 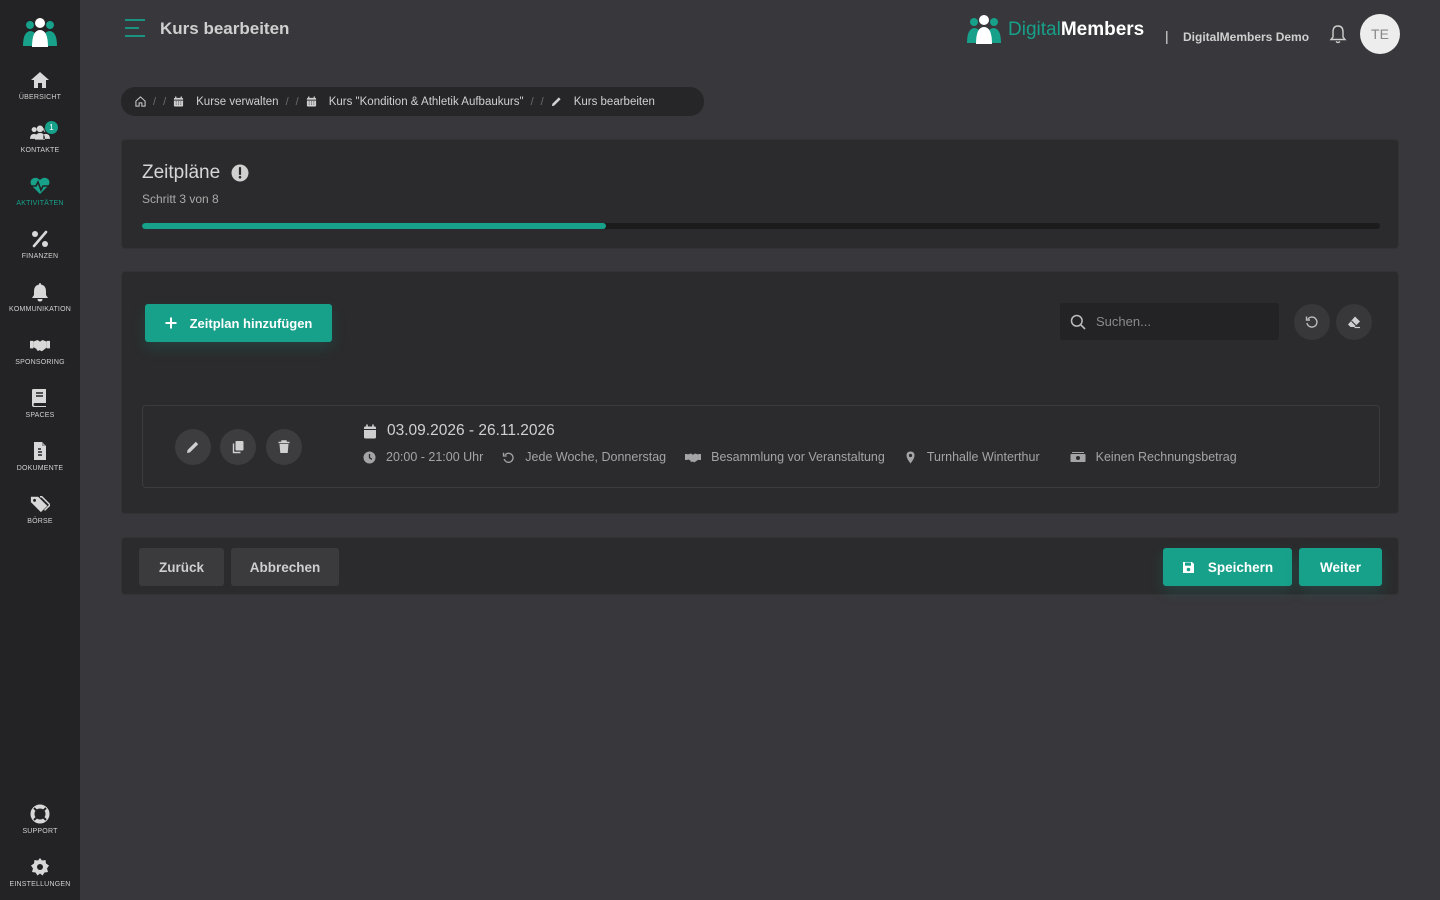 What do you see at coordinates (1034, 29) in the screenshot?
I see `brand-name-light: Digital` at bounding box center [1034, 29].